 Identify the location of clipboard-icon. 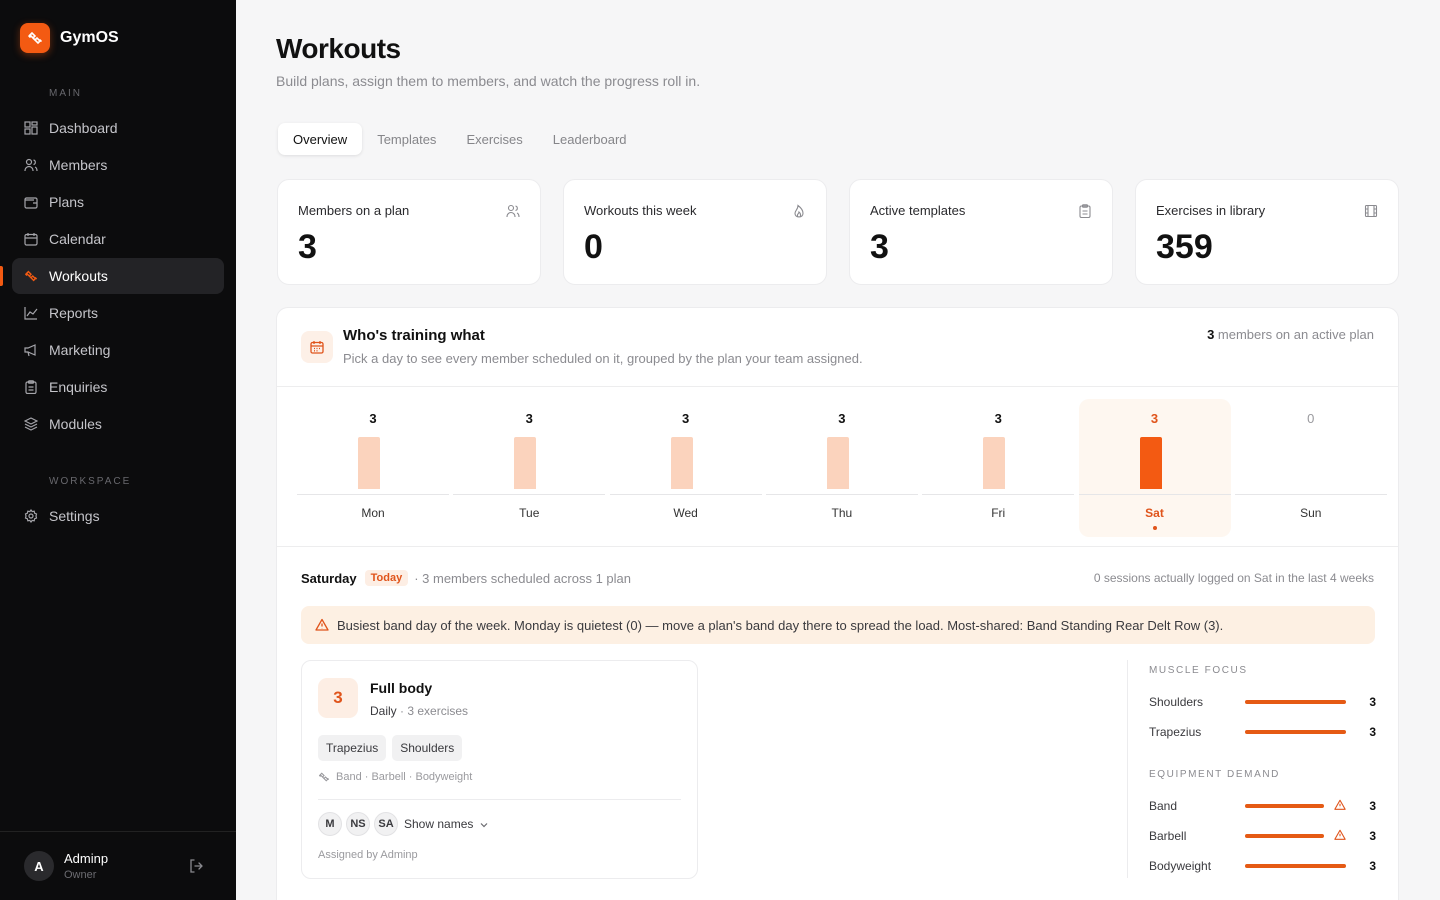
(31, 387).